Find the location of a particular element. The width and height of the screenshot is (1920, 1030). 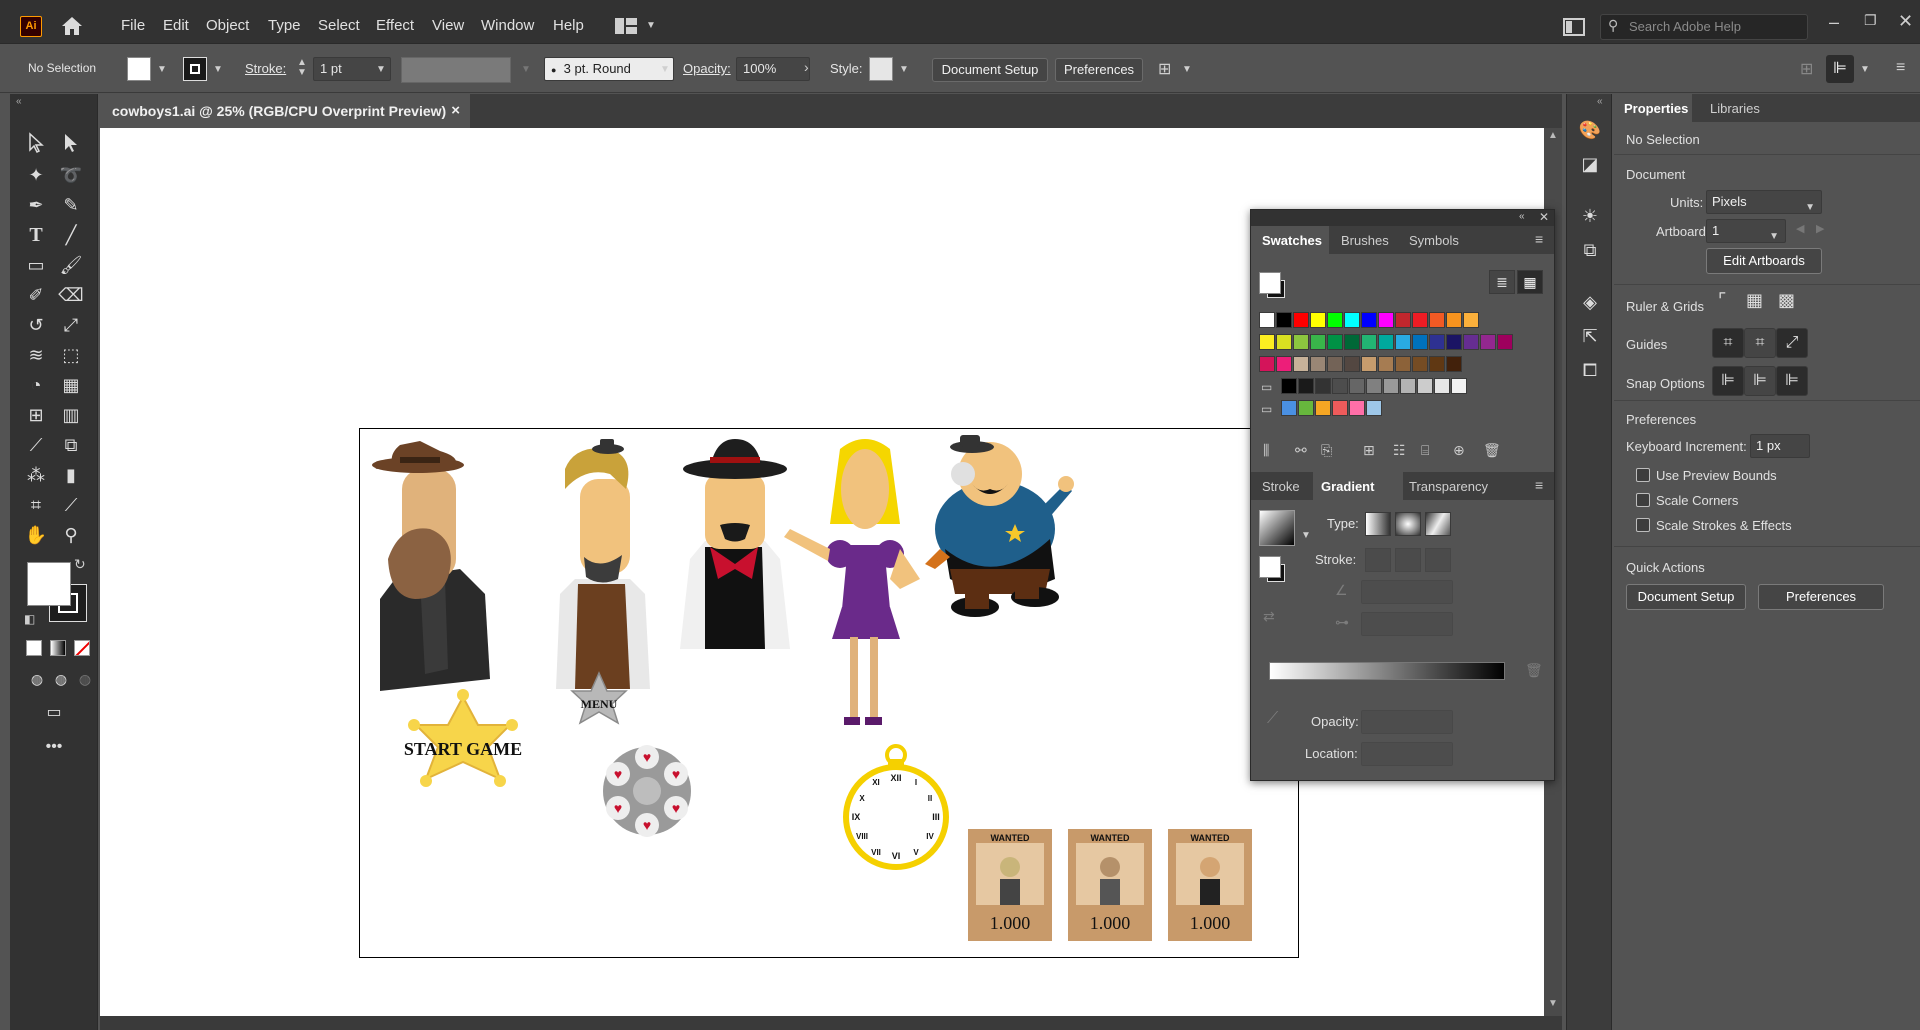

gradient-mode-icon is located at coordinates (58, 648).